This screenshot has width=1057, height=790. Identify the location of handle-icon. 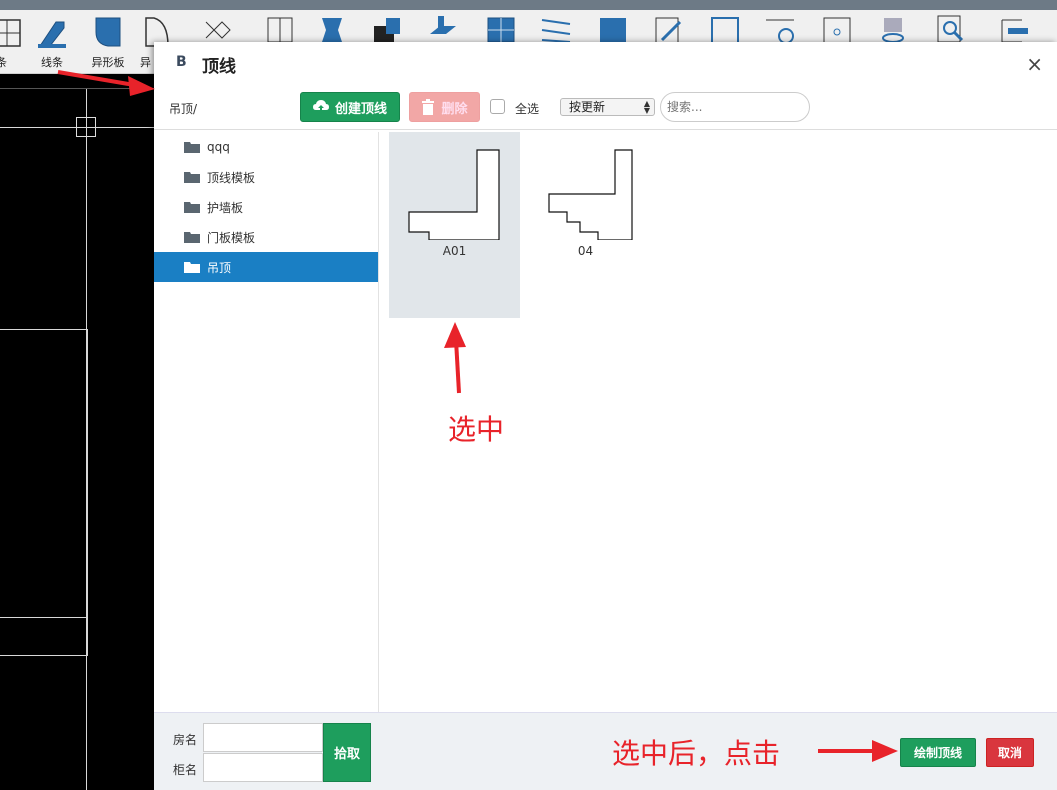
(893, 30).